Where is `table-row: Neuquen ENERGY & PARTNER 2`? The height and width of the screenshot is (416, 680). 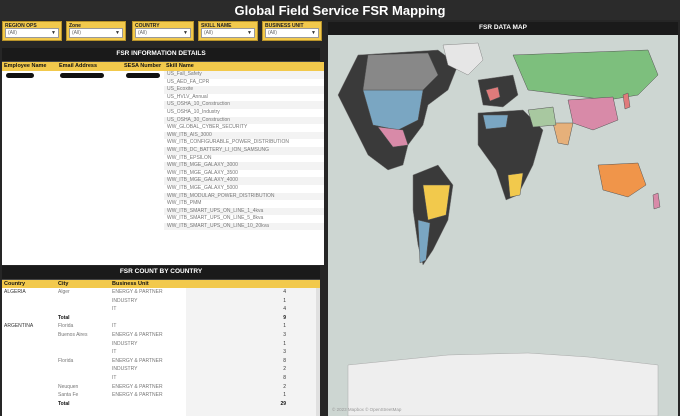 table-row: Neuquen ENERGY & PARTNER 2 is located at coordinates (161, 387).